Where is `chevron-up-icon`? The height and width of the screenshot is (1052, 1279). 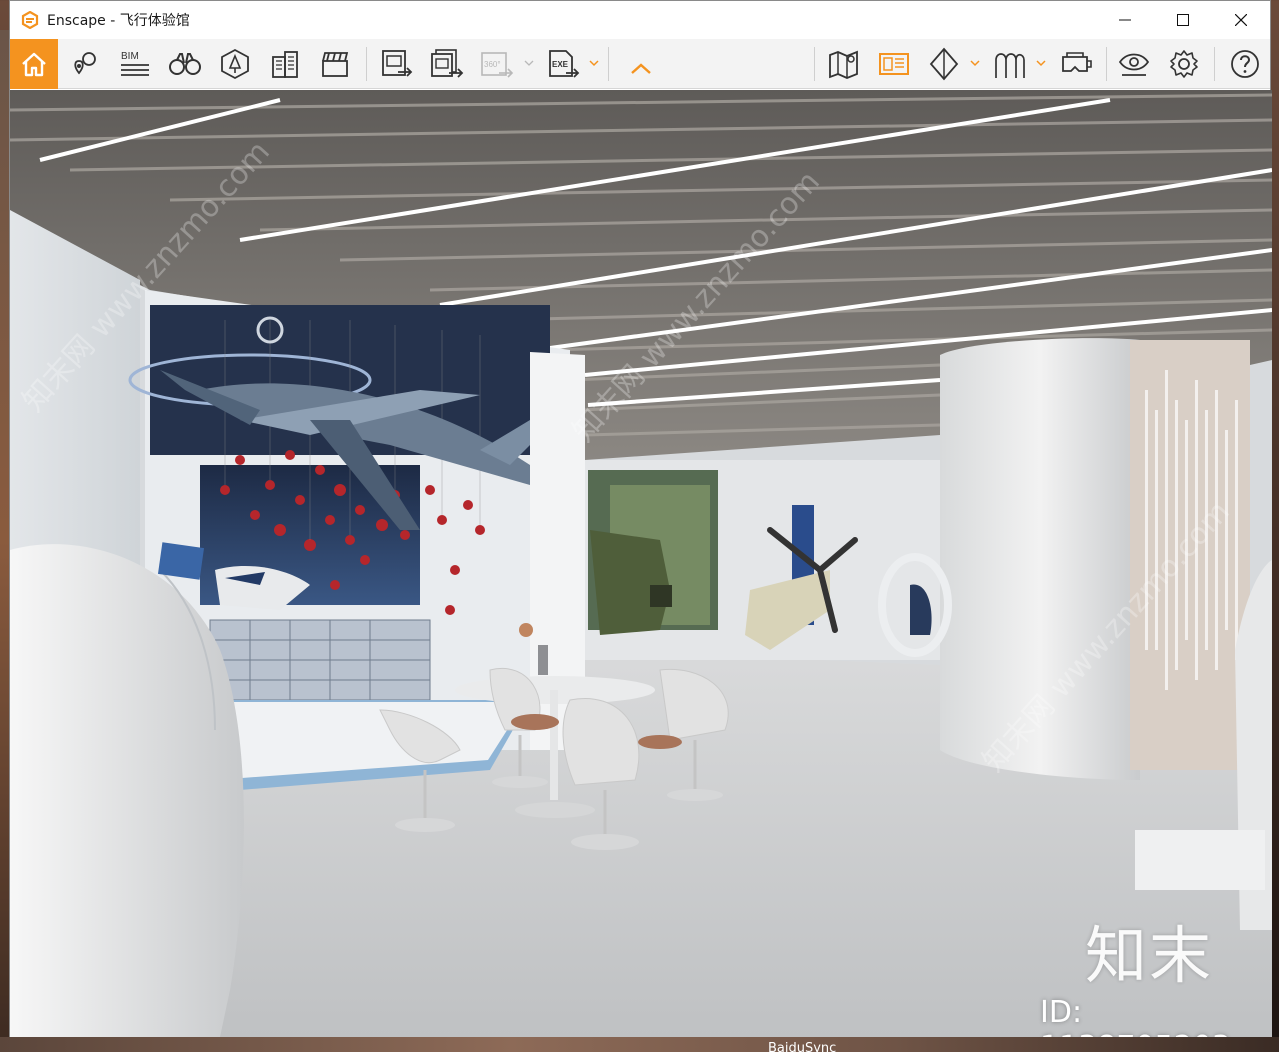
chevron-up-icon is located at coordinates (641, 68).